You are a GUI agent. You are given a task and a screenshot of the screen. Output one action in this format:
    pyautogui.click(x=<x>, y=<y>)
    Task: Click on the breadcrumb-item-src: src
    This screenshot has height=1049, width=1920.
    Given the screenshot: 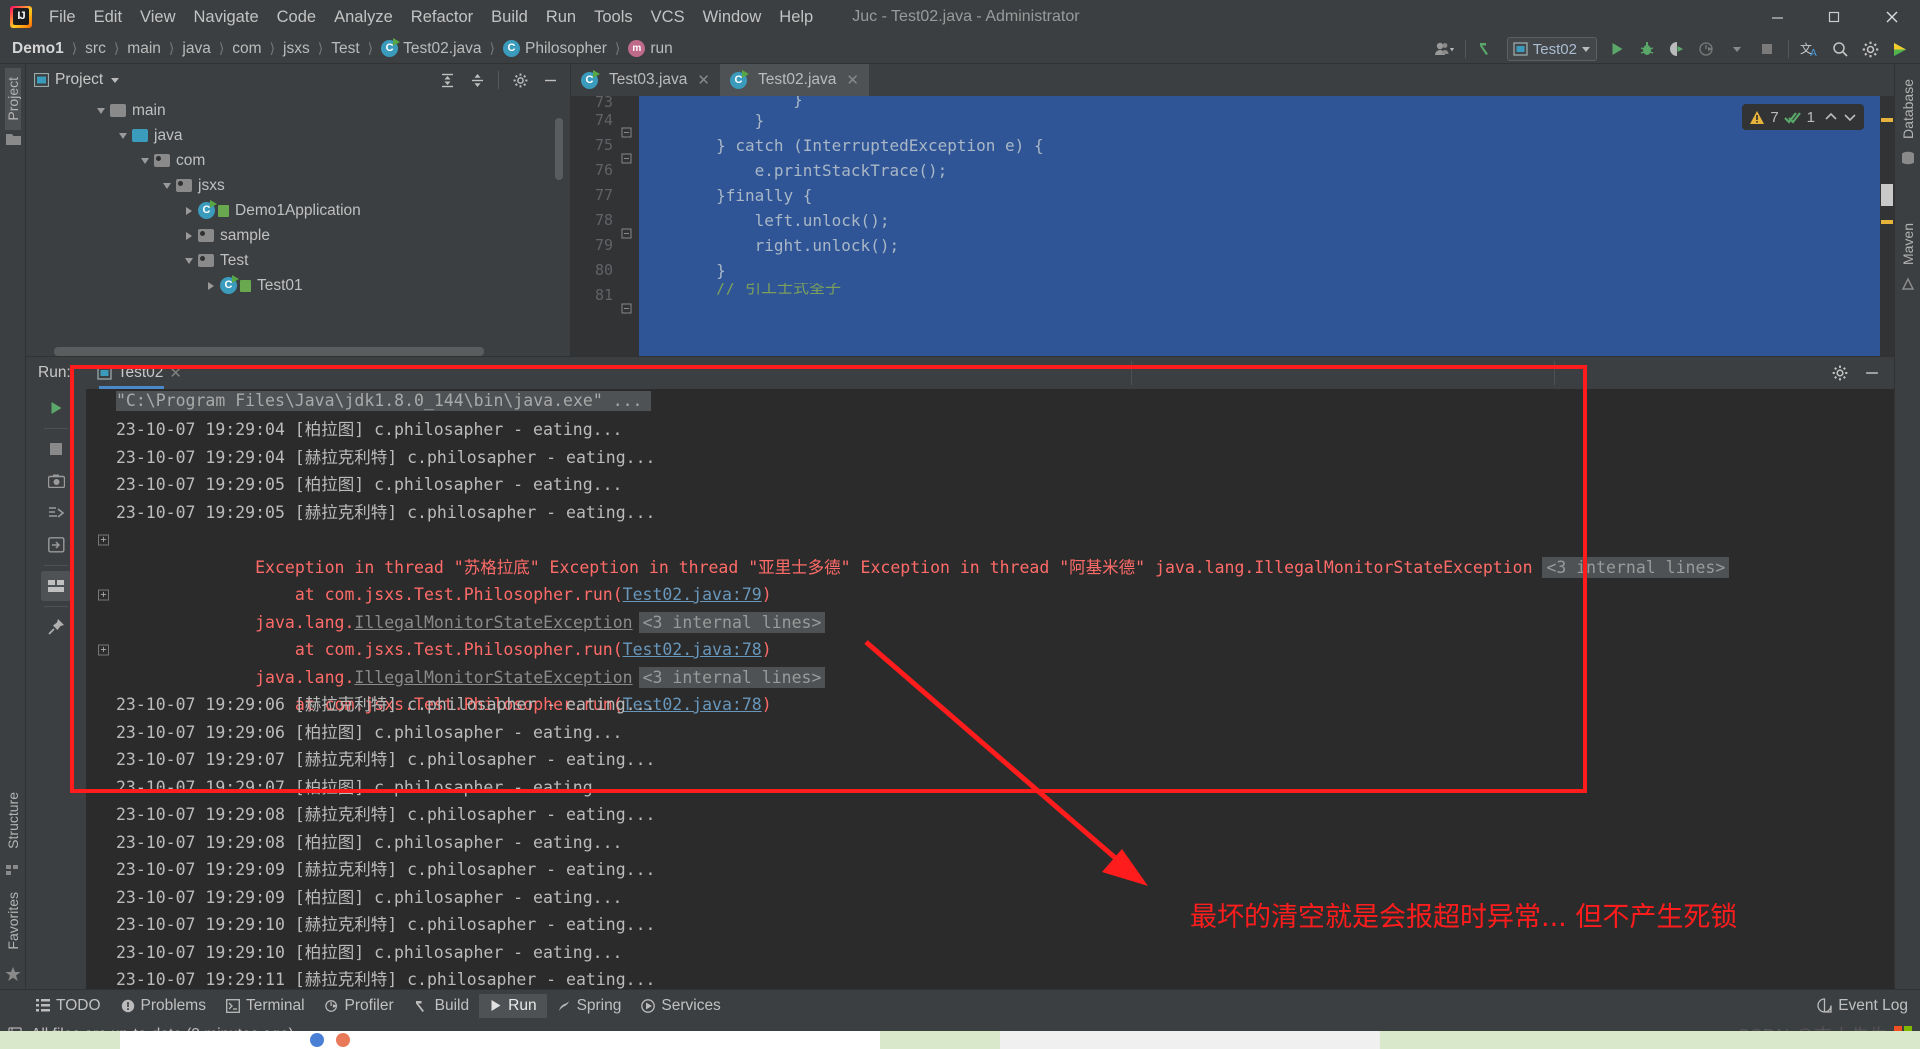 What is the action you would take?
    pyautogui.click(x=95, y=49)
    